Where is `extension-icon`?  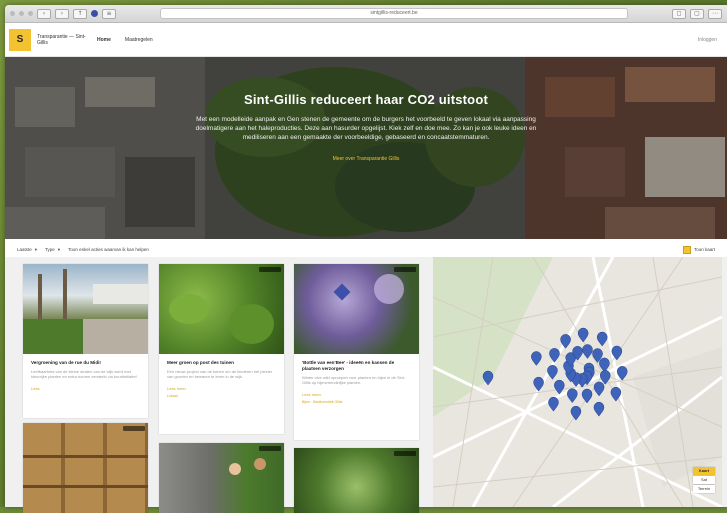
extension-icon is located at coordinates (94, 13).